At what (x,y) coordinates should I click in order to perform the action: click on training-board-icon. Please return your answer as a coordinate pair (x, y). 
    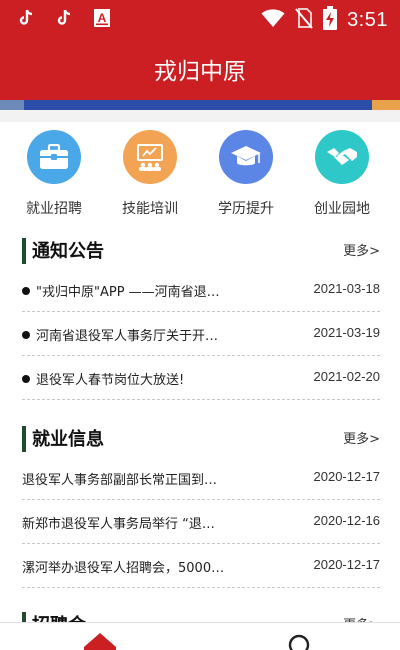
    Looking at the image, I should click on (150, 157).